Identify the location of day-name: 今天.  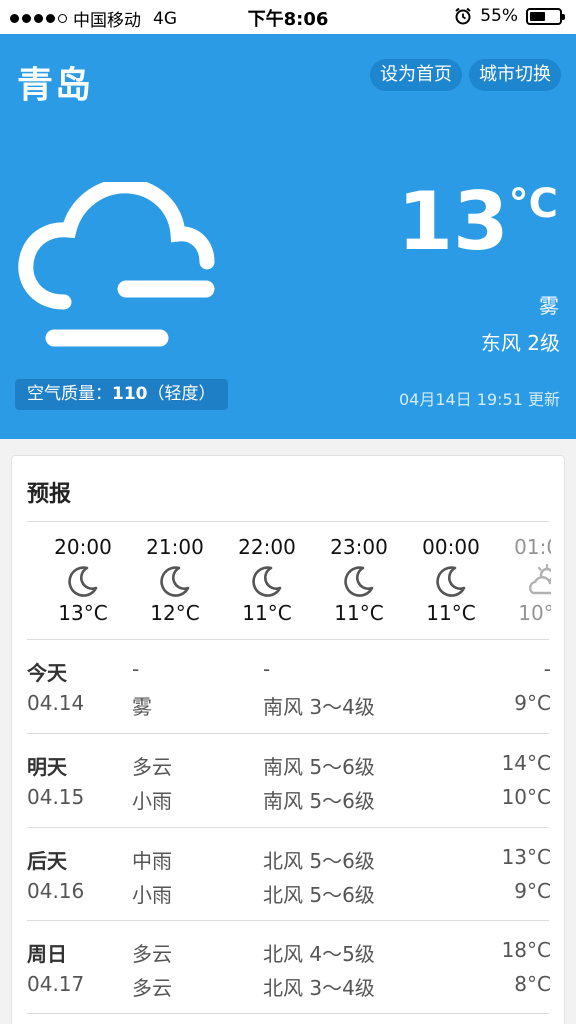
(47, 673).